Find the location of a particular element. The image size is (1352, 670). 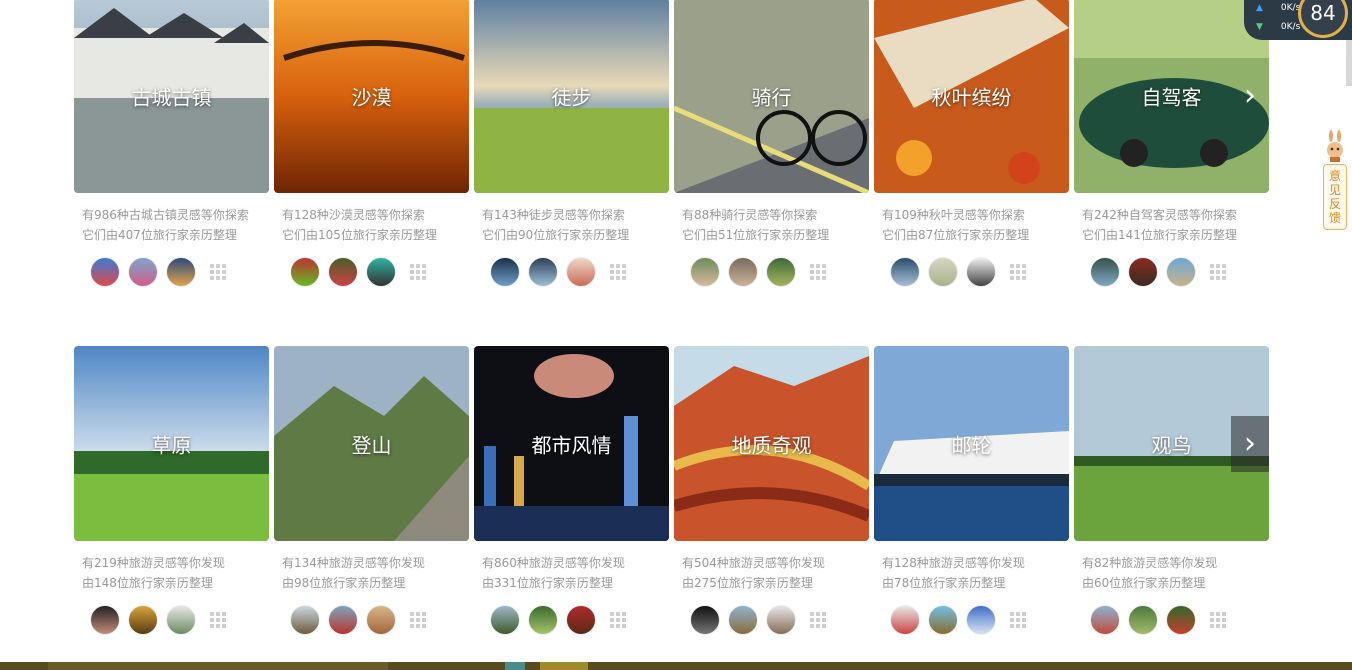

category-title: 都市风情 is located at coordinates (571, 445).